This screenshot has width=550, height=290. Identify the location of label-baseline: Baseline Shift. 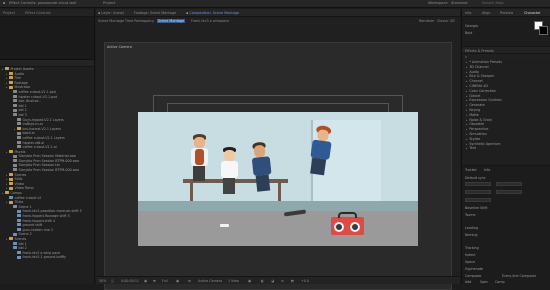
(476, 208).